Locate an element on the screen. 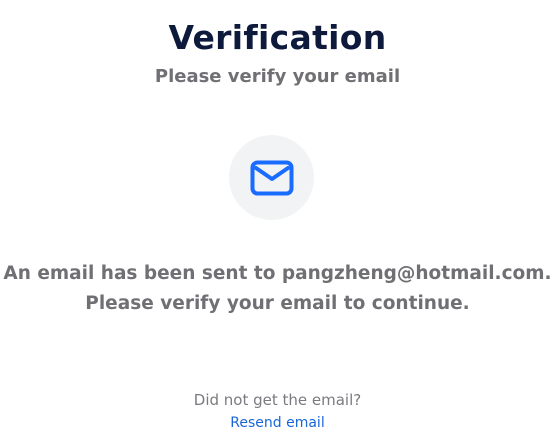 This screenshot has height=443, width=555. page-title: Verification is located at coordinates (277, 37).